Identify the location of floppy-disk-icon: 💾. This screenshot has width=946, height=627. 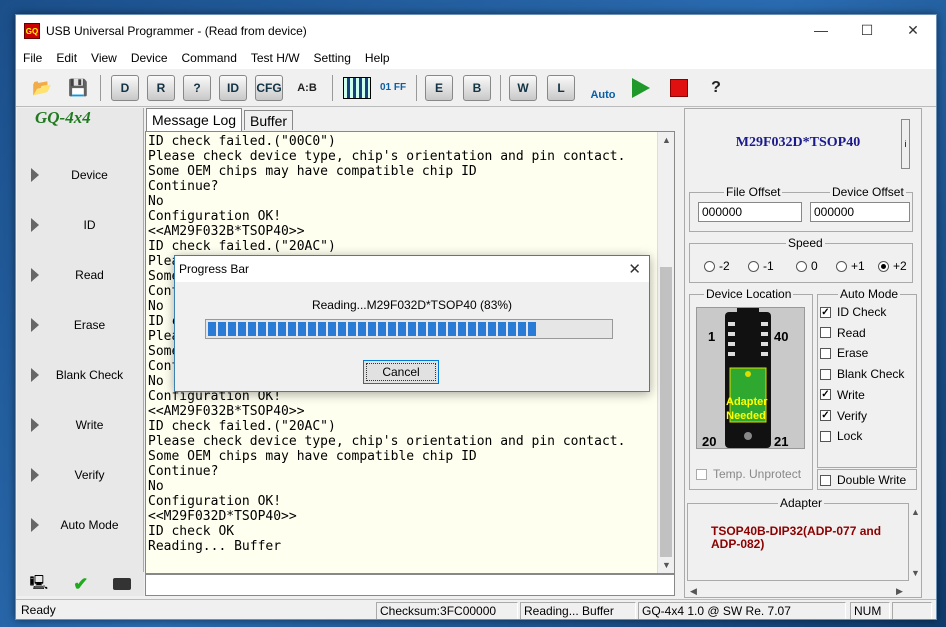
(78, 88).